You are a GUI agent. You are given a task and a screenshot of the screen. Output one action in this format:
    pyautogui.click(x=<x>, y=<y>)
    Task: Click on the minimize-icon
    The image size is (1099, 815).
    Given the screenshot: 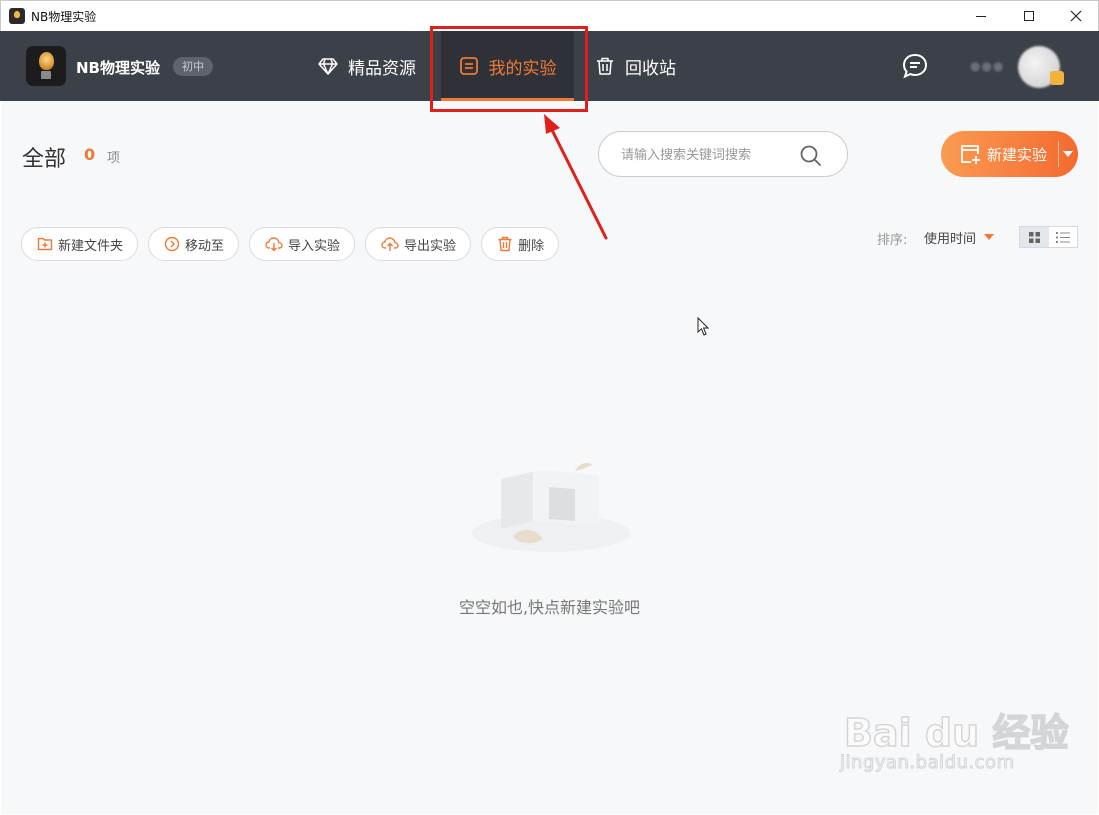 What is the action you would take?
    pyautogui.click(x=981, y=16)
    